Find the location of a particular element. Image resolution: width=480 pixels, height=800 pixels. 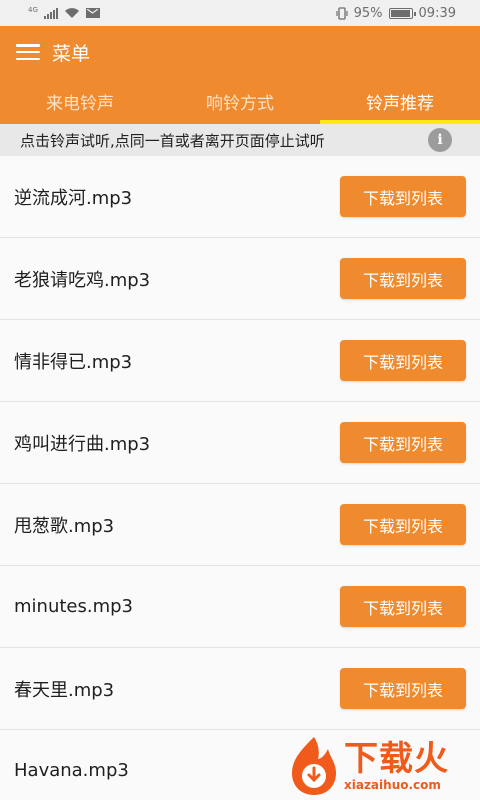

status-right: 95% 09:39 is located at coordinates (396, 13).